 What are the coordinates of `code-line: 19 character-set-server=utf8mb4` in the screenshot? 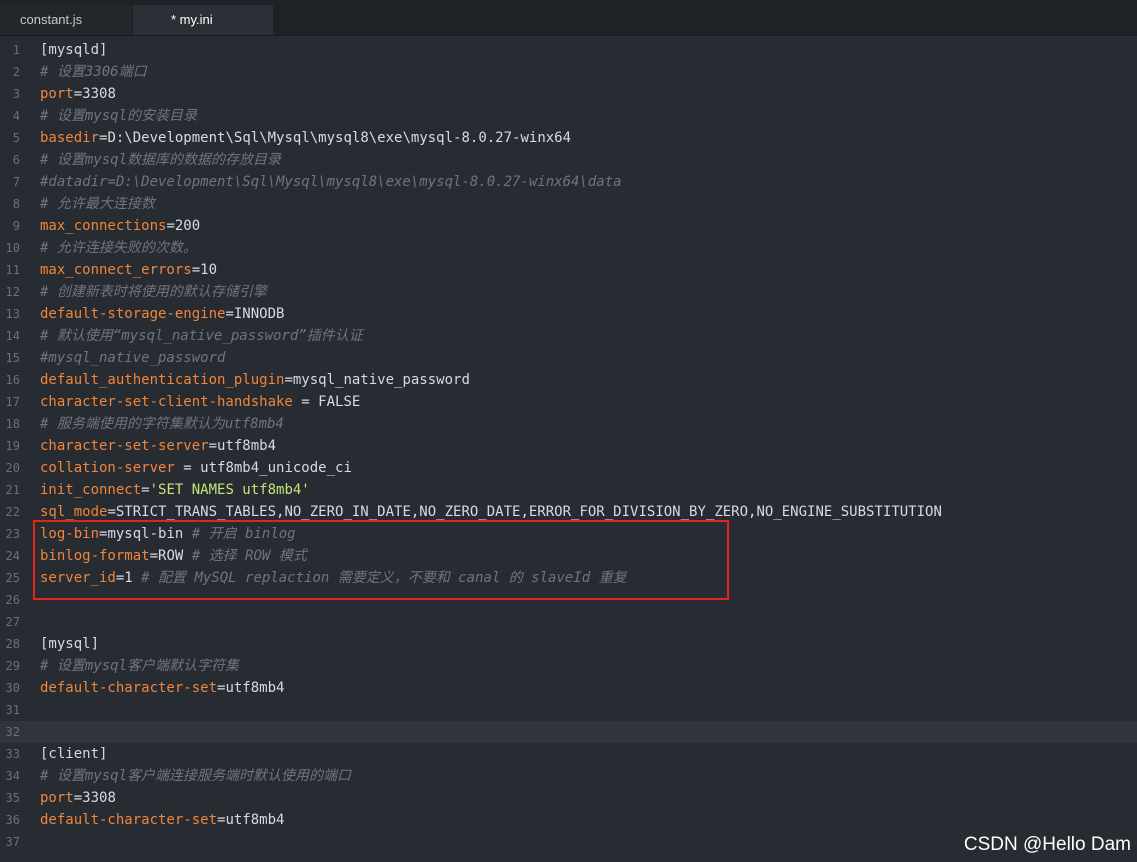 It's located at (568, 446).